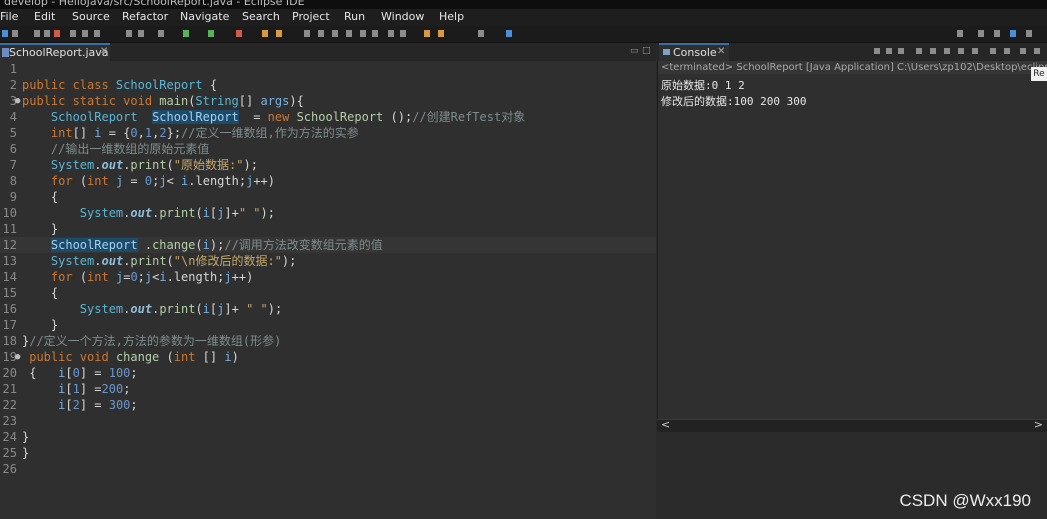 The height and width of the screenshot is (519, 1047). What do you see at coordinates (311, 16) in the screenshot?
I see `menu-project: Project` at bounding box center [311, 16].